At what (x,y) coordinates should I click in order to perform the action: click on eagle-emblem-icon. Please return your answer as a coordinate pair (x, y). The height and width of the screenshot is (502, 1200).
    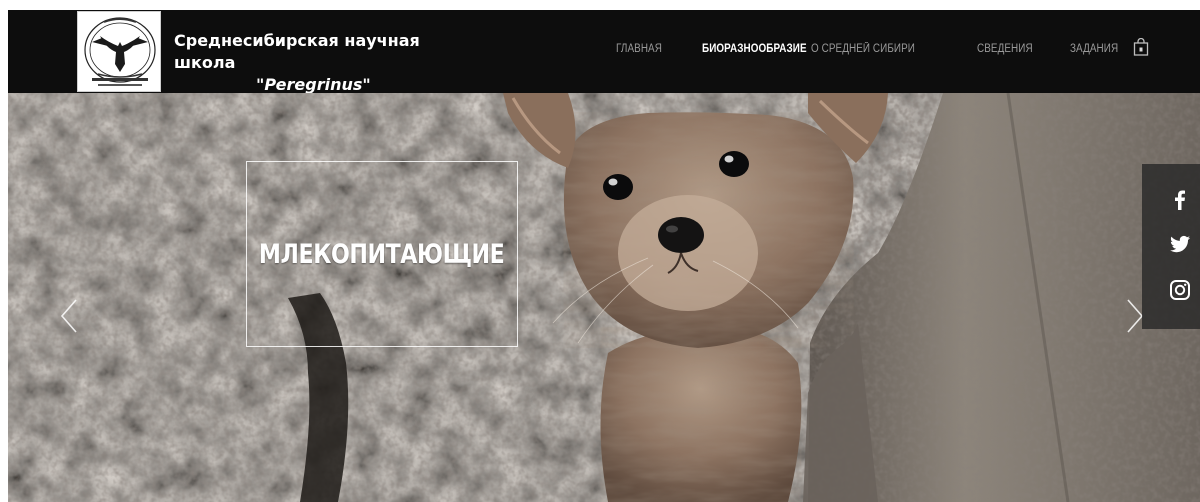
    Looking at the image, I should click on (119, 51).